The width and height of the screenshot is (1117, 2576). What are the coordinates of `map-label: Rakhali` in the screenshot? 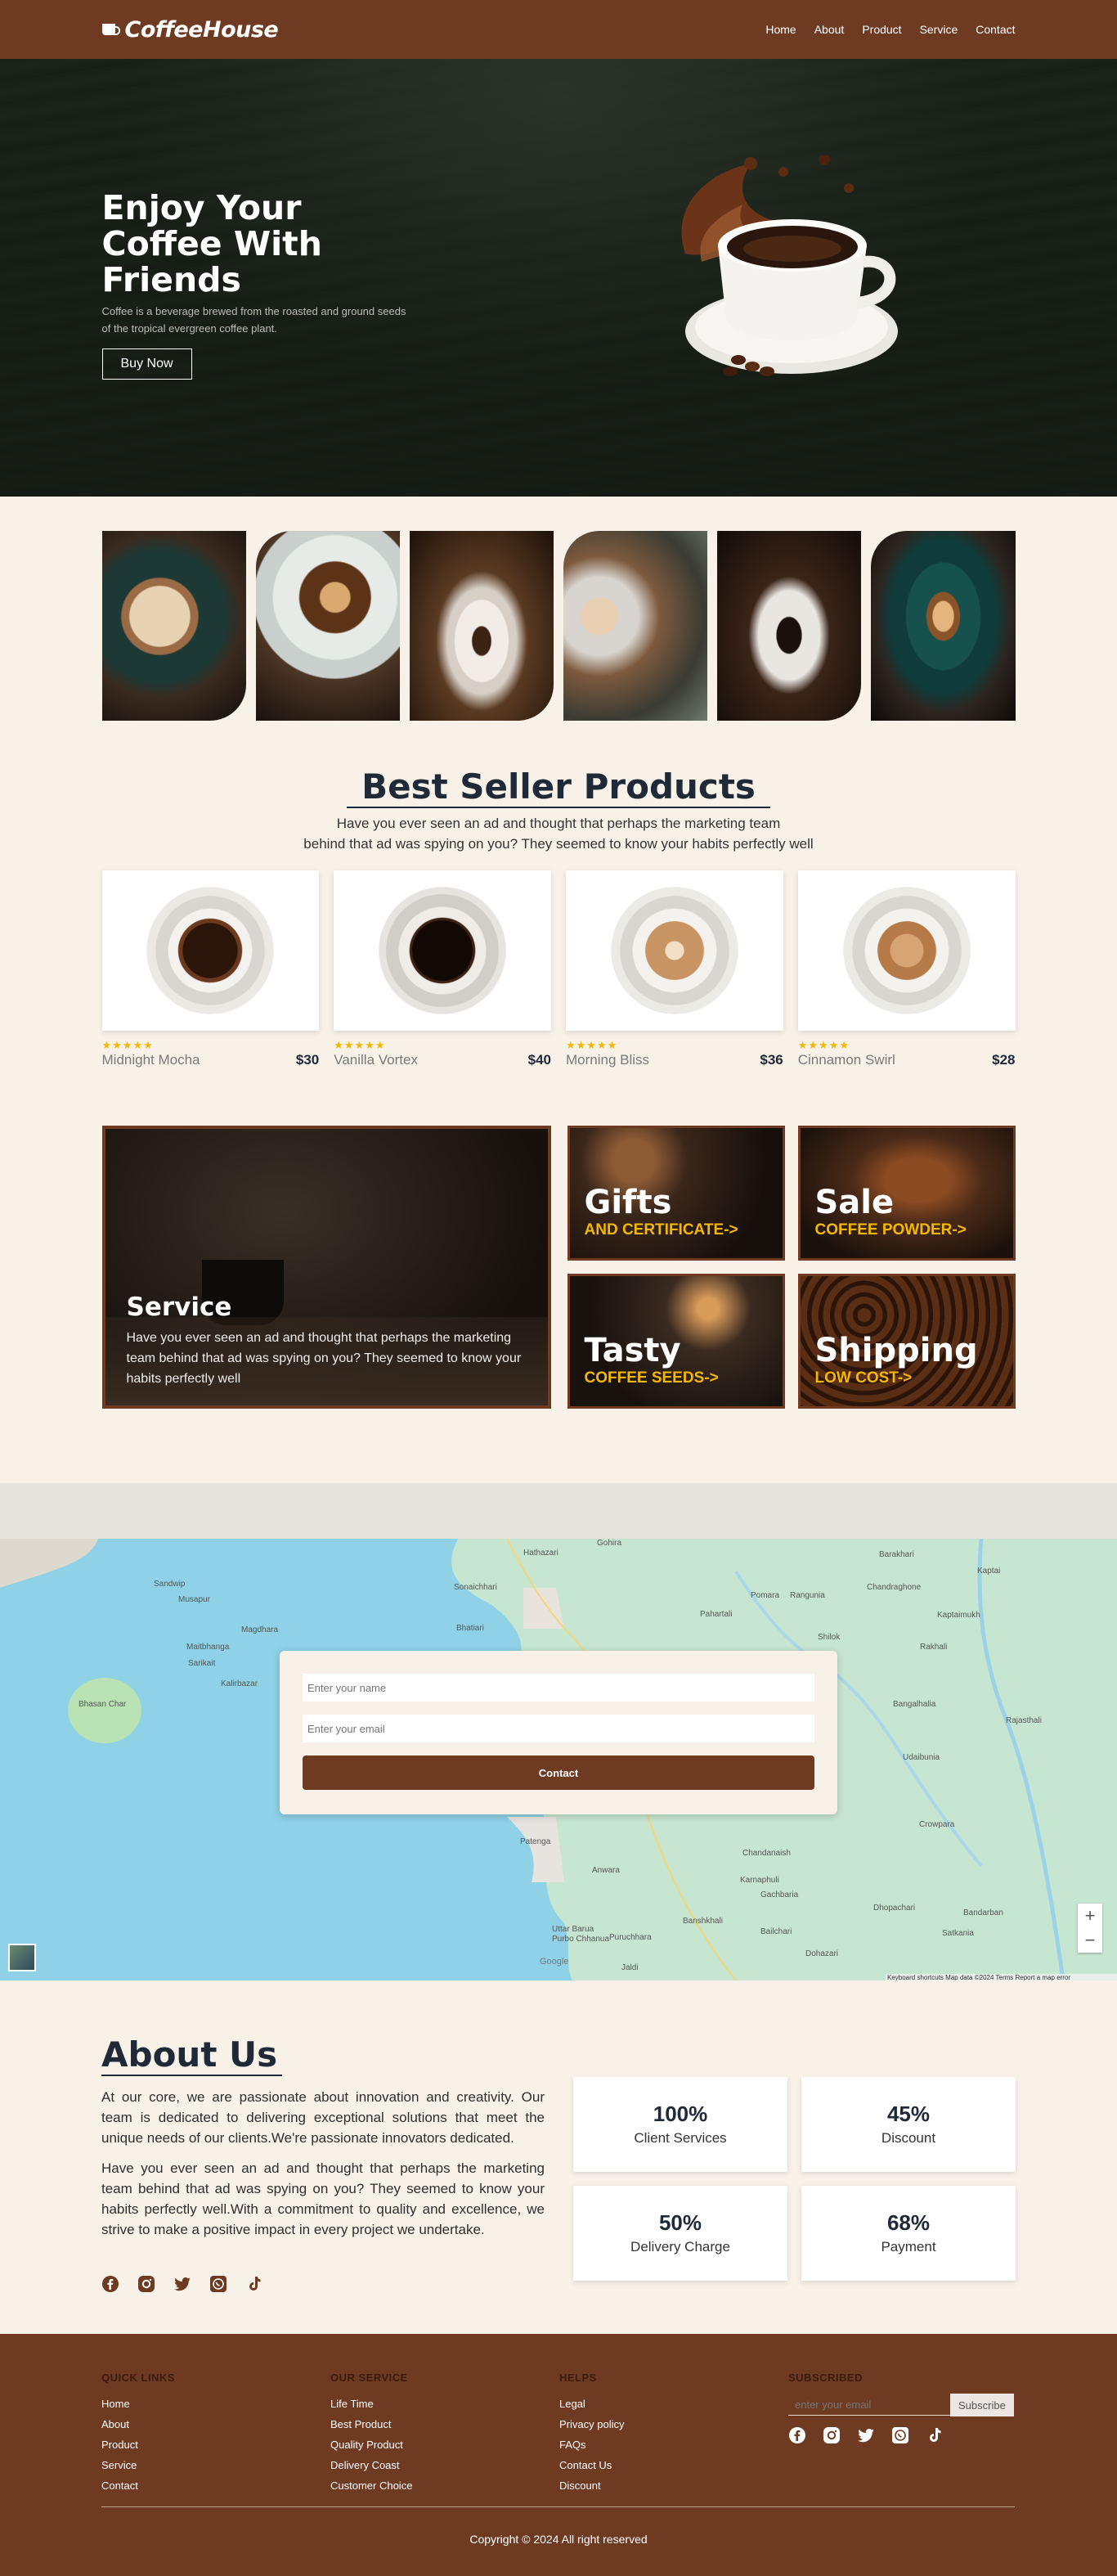 It's located at (934, 1648).